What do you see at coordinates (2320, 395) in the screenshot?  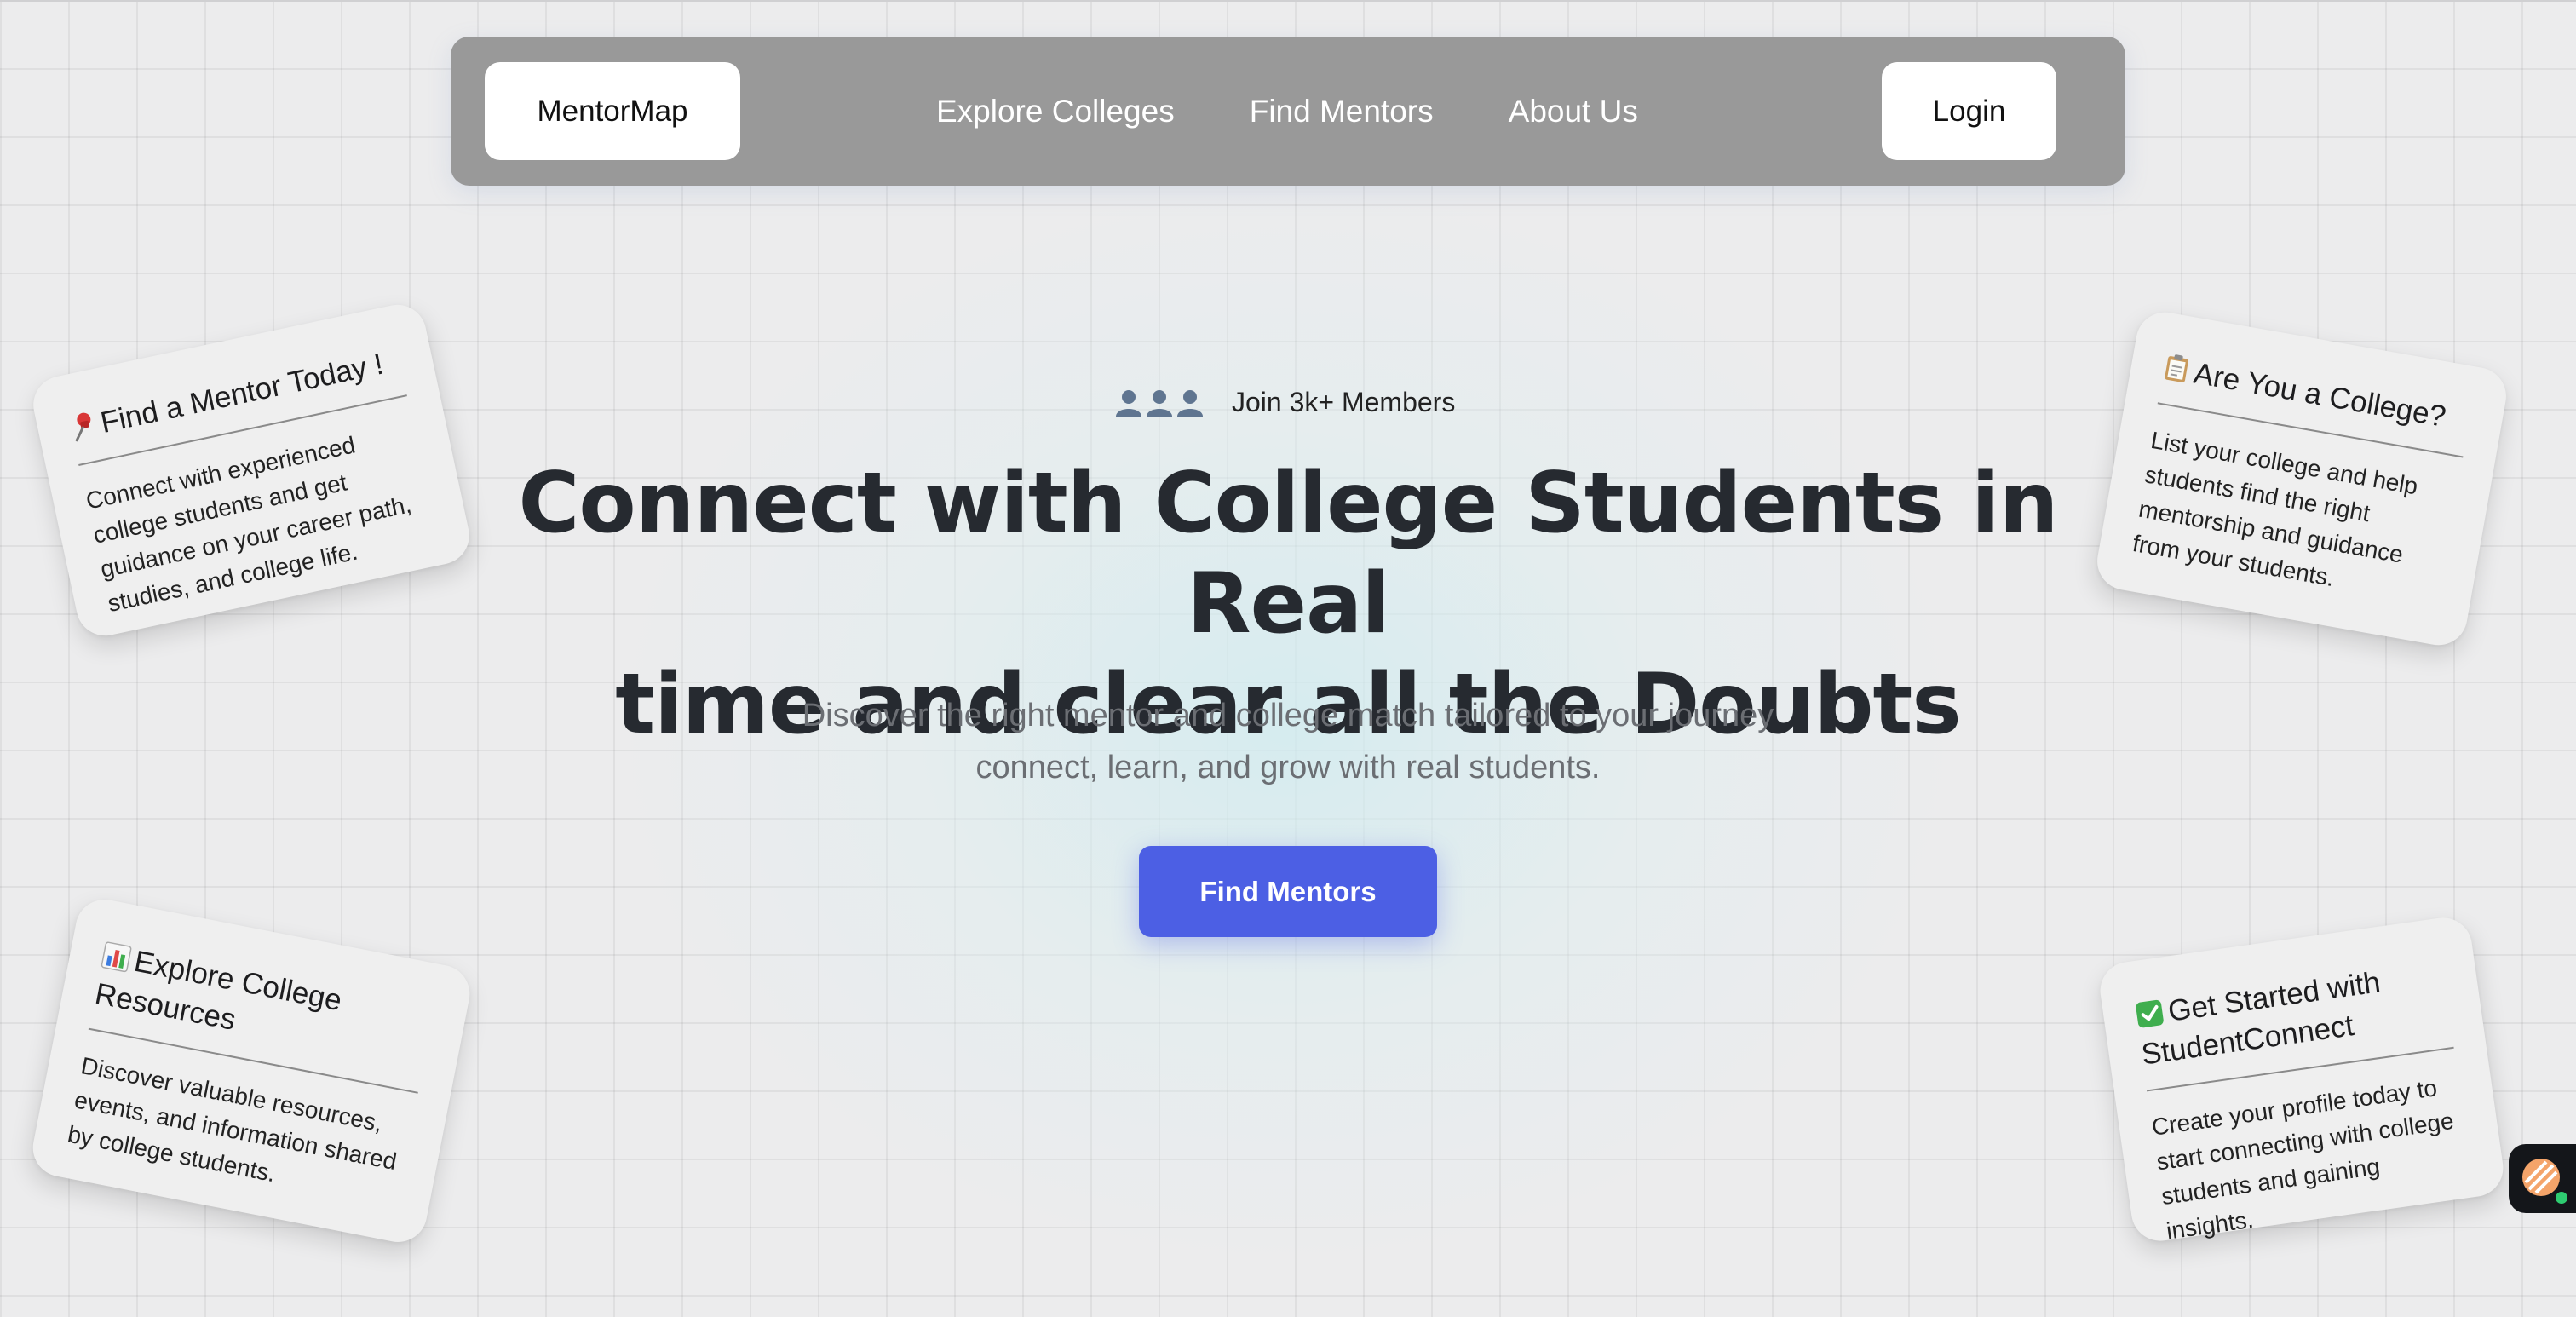 I see `card-title-text: Are You a College?` at bounding box center [2320, 395].